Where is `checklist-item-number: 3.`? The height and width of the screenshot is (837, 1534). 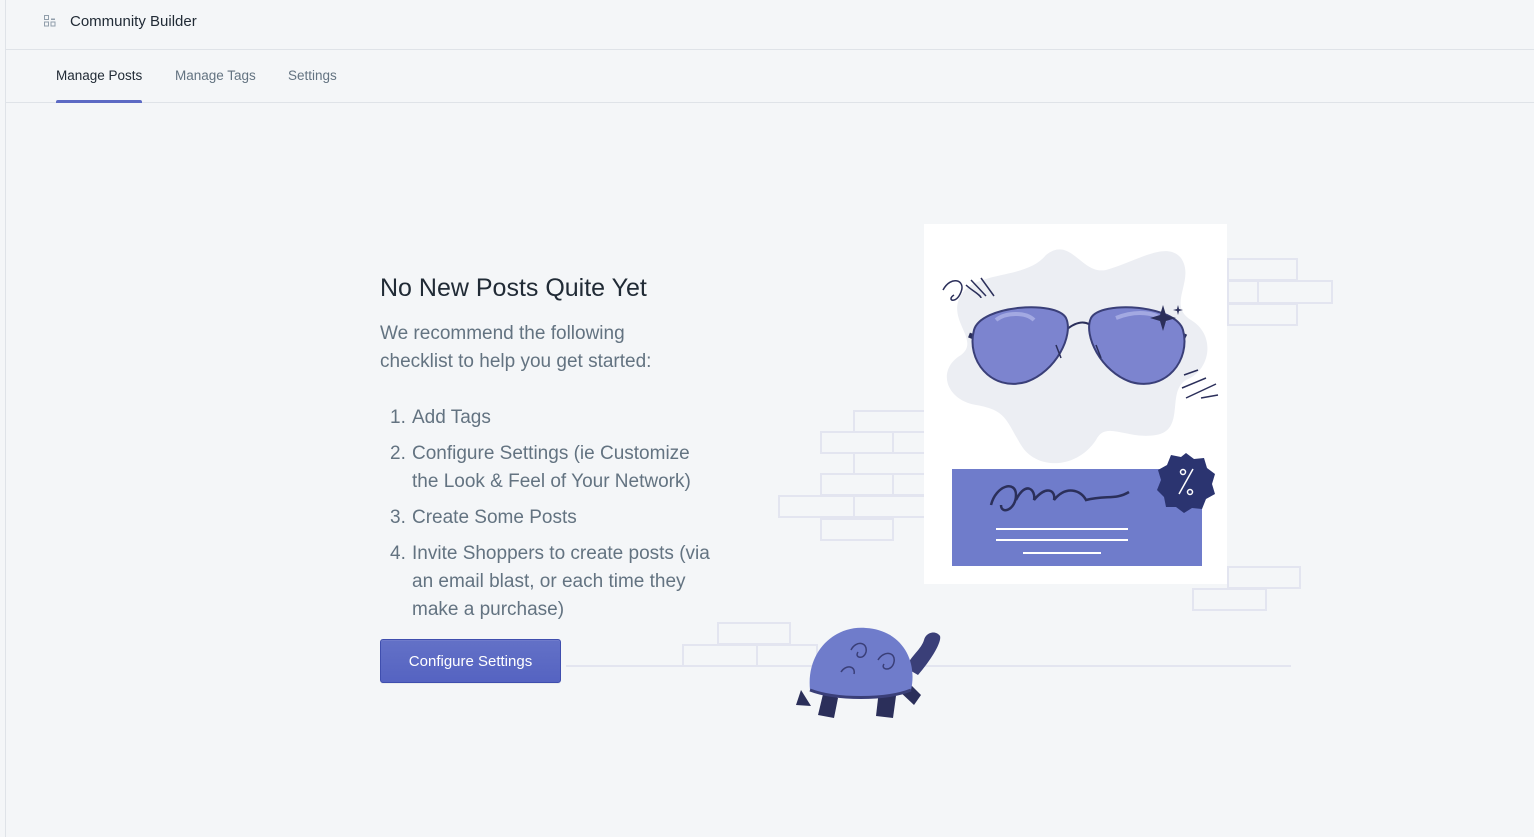 checklist-item-number: 3. is located at coordinates (398, 517).